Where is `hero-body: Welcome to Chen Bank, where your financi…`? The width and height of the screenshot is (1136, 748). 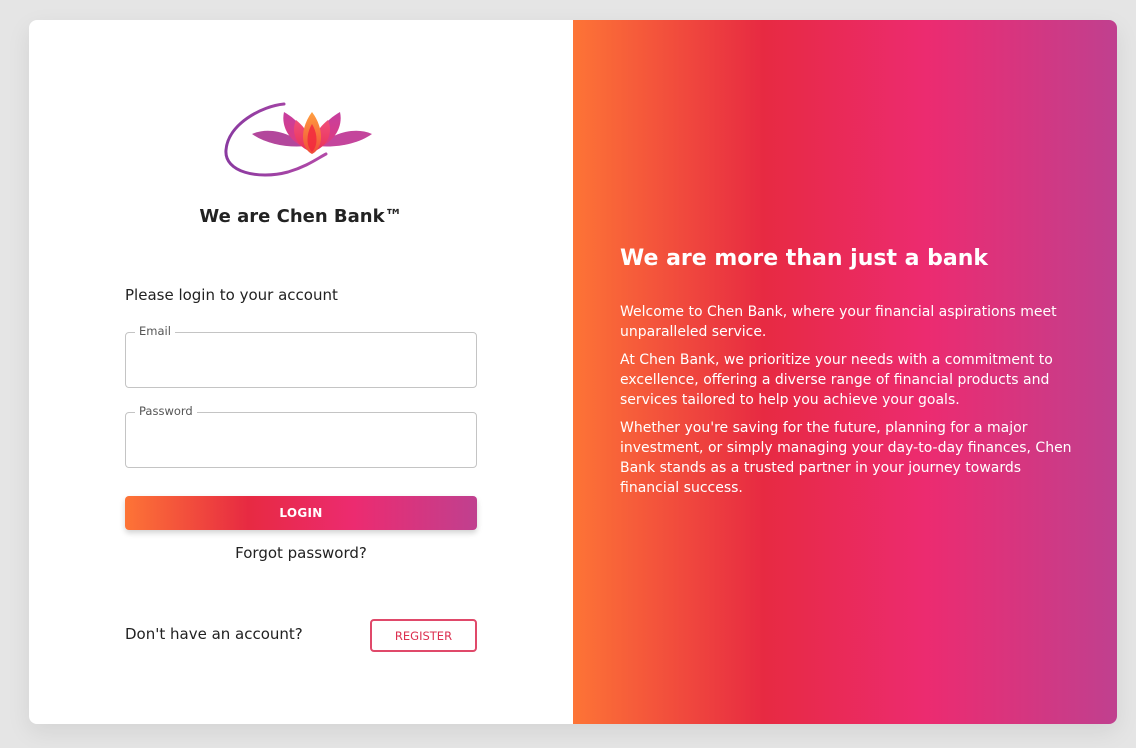 hero-body: Welcome to Chen Bank, where your financi… is located at coordinates (846, 404).